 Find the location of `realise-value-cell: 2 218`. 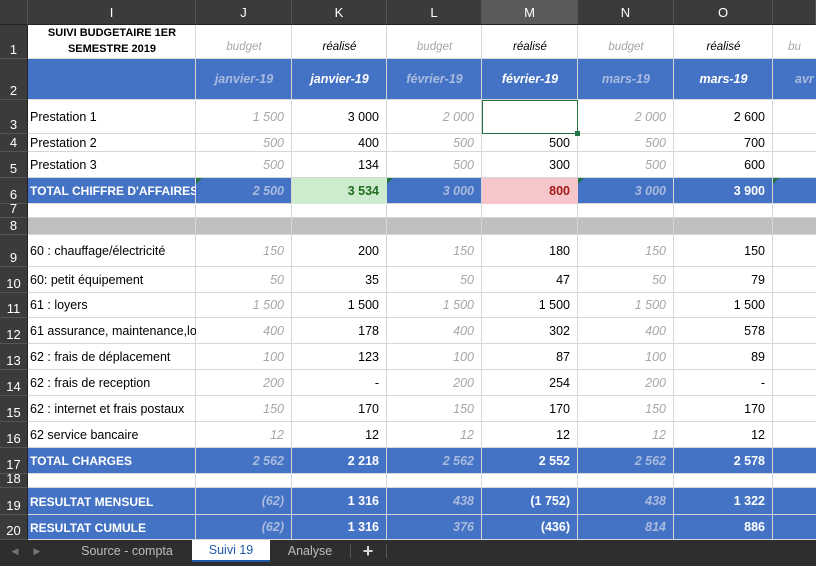

realise-value-cell: 2 218 is located at coordinates (339, 461).